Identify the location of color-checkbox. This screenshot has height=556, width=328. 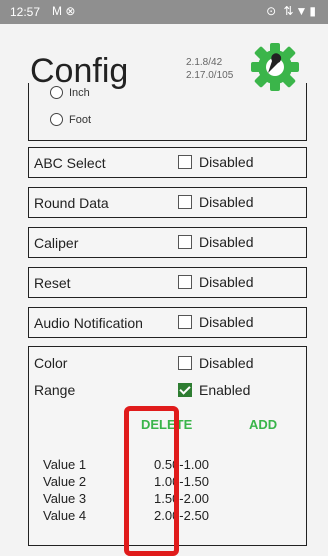
(185, 363).